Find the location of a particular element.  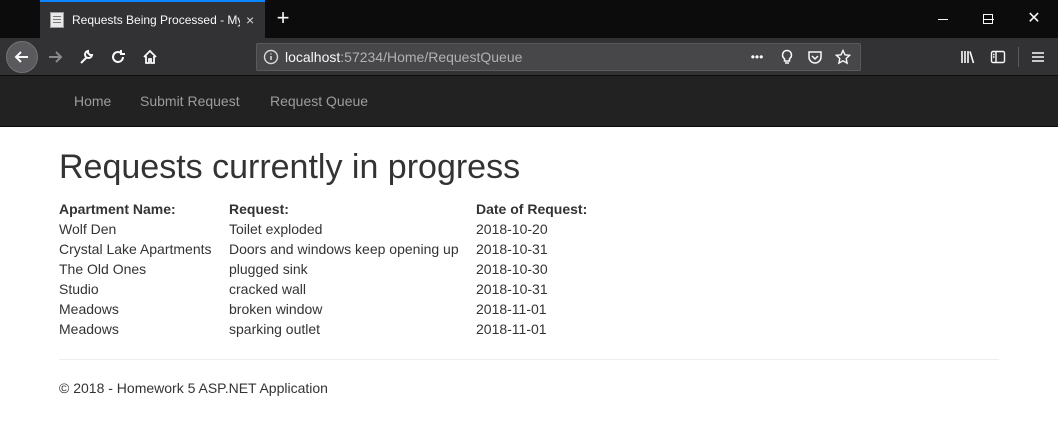

request-cell: plugged sink is located at coordinates (268, 269).